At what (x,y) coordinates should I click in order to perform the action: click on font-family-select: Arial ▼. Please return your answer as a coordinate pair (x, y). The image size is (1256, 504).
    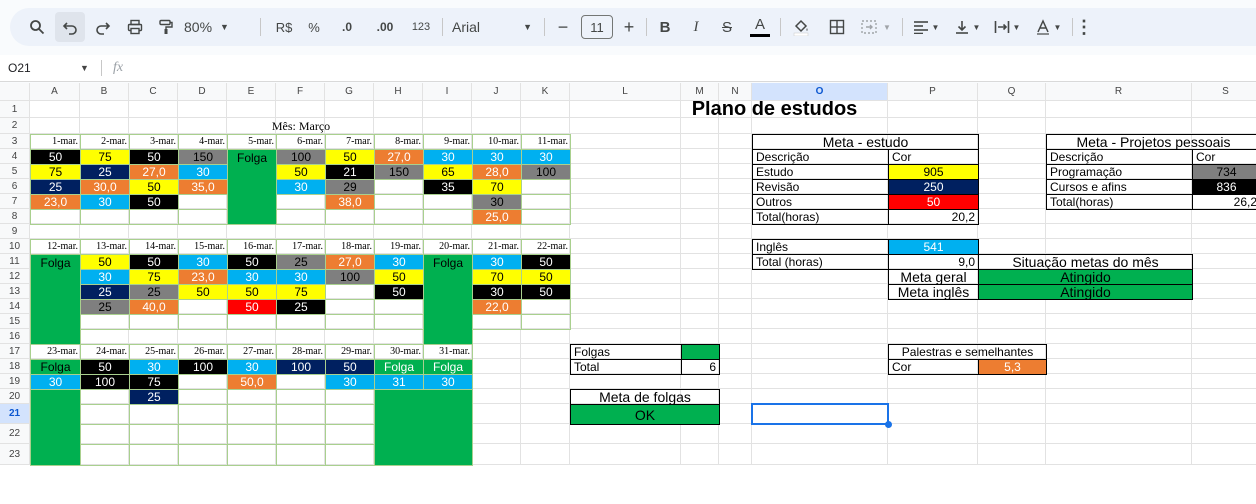
    Looking at the image, I should click on (492, 27).